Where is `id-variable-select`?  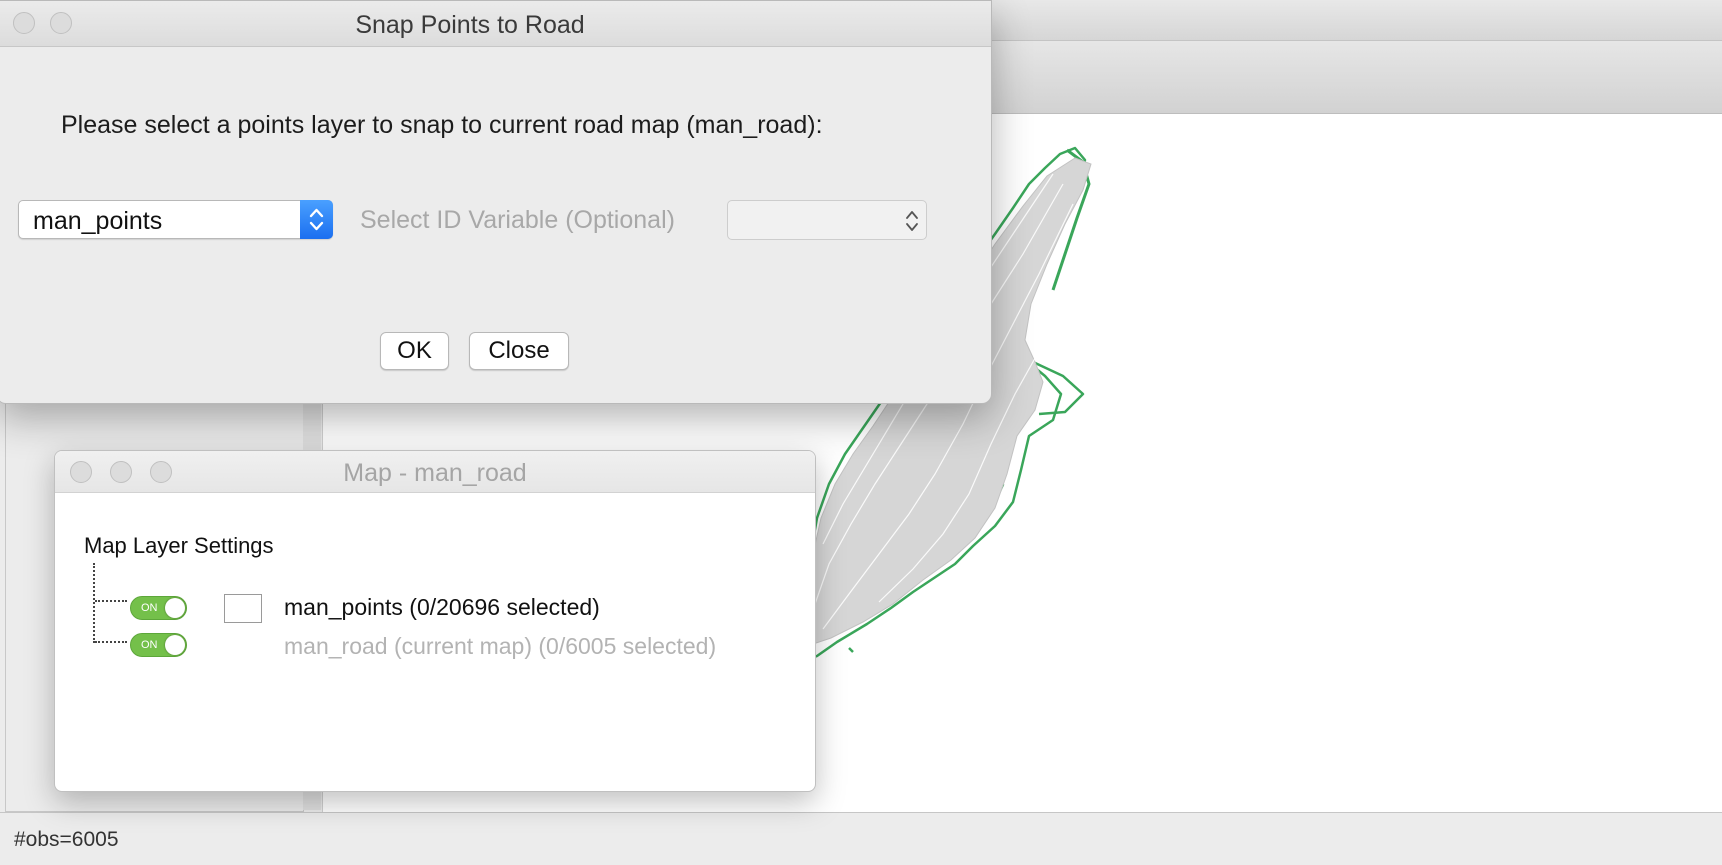
id-variable-select is located at coordinates (827, 220).